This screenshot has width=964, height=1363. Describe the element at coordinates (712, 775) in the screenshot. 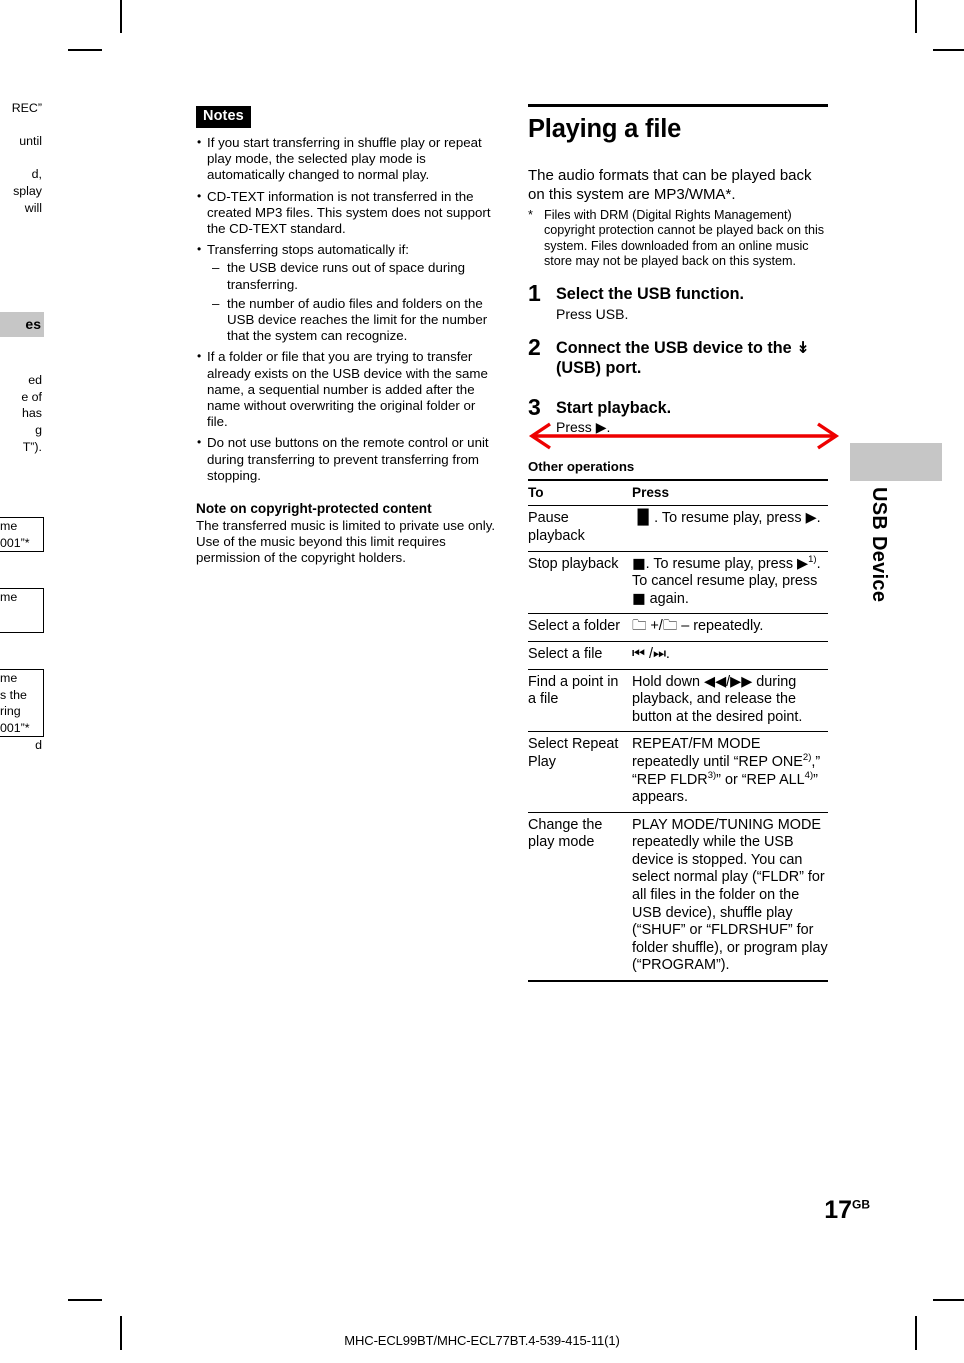

I see `footnote-ref: 3)` at that location.